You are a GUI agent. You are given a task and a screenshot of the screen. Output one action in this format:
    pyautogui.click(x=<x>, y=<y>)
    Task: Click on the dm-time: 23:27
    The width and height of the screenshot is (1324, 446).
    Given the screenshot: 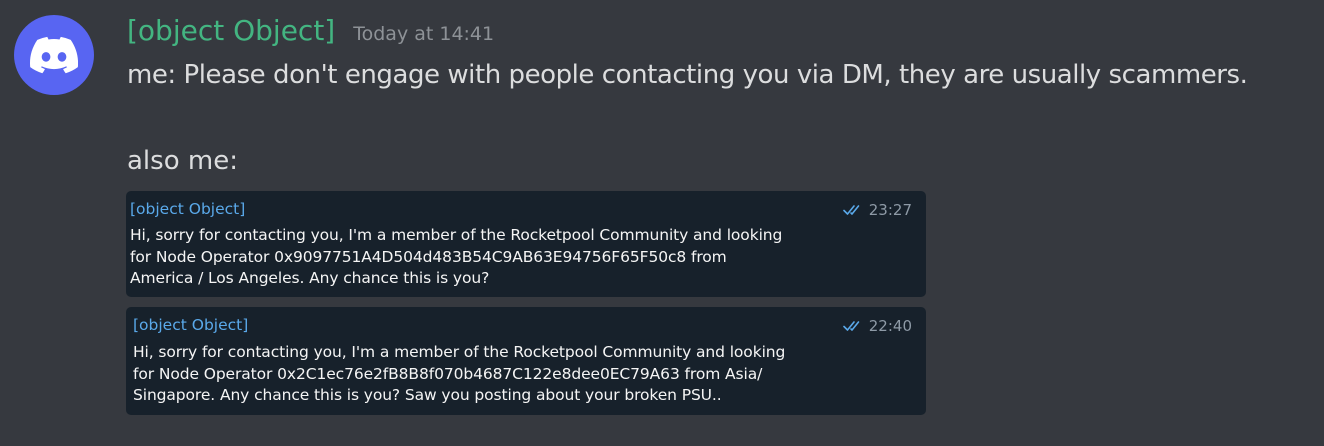 What is the action you would take?
    pyautogui.click(x=877, y=210)
    